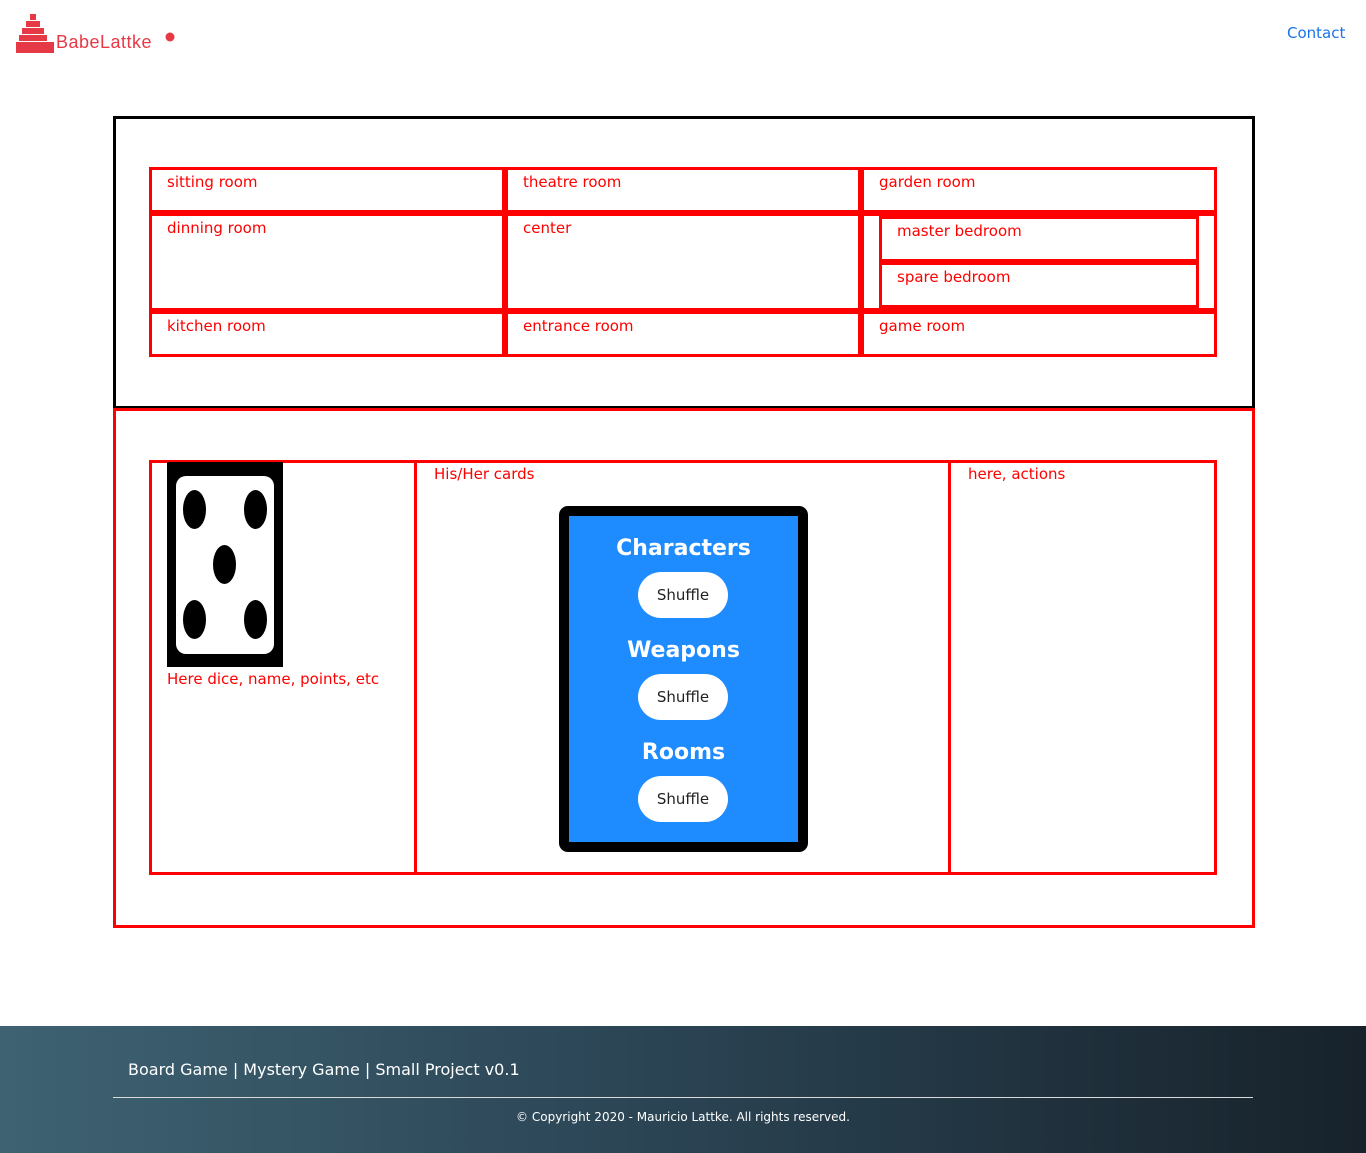 Image resolution: width=1366 pixels, height=1153 pixels. I want to click on footer-divider, so click(683, 1097).